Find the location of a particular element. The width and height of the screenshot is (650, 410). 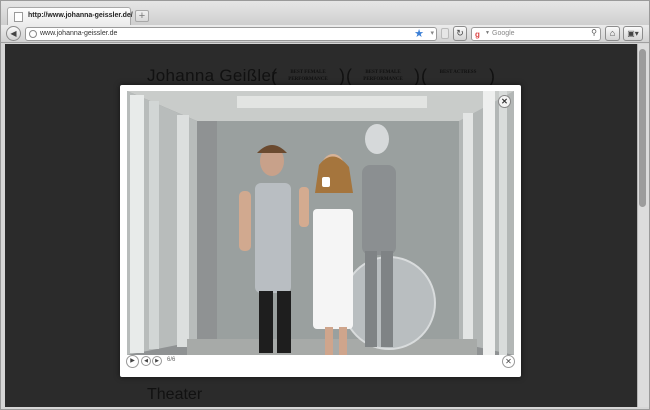

search-bar: g ▼ Google ⚲ is located at coordinates (536, 34).